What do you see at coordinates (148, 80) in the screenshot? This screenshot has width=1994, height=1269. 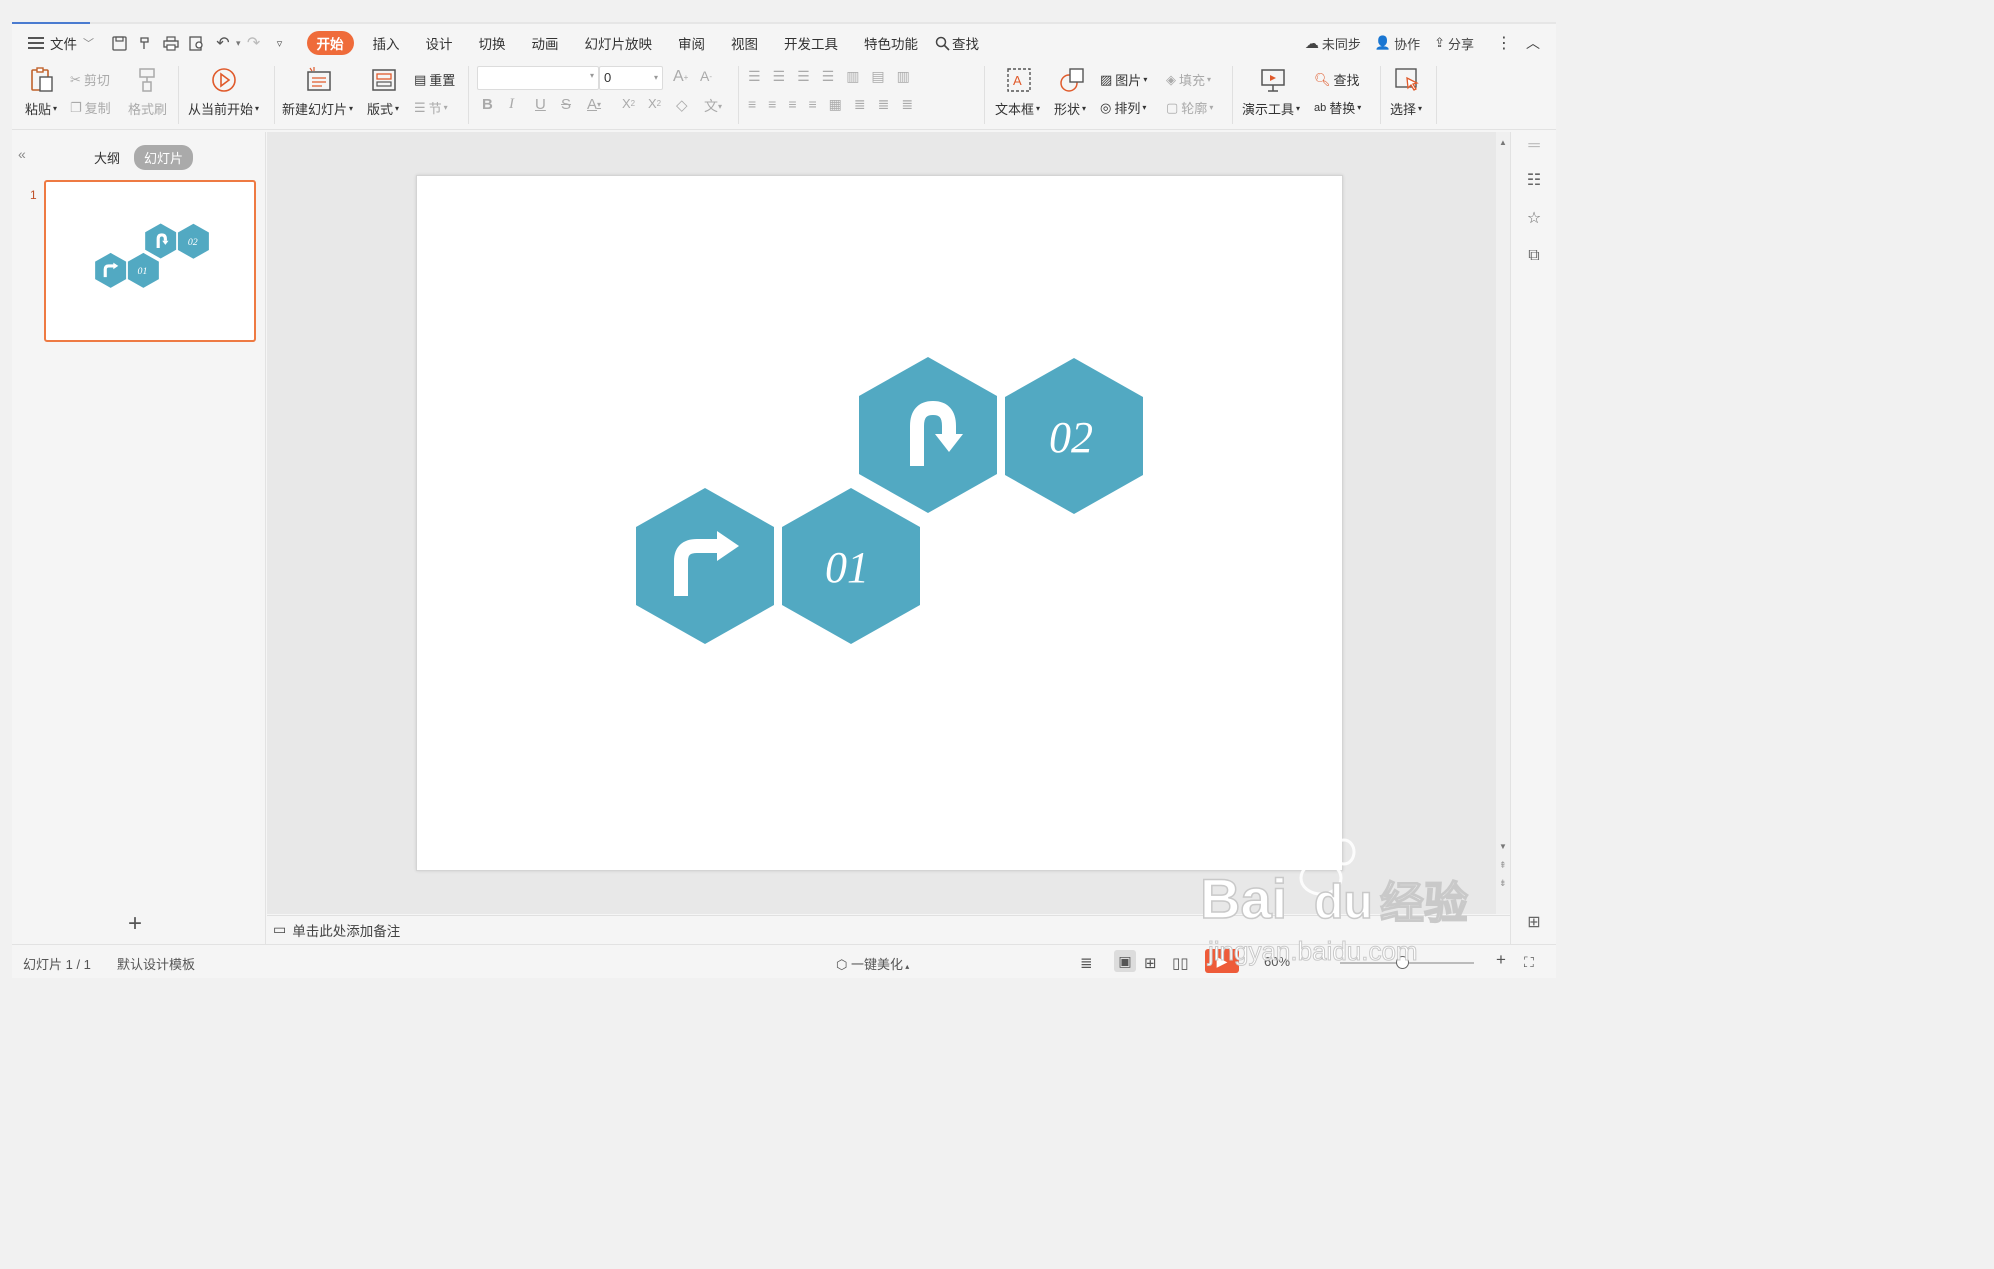 I see `format-painter-icon` at bounding box center [148, 80].